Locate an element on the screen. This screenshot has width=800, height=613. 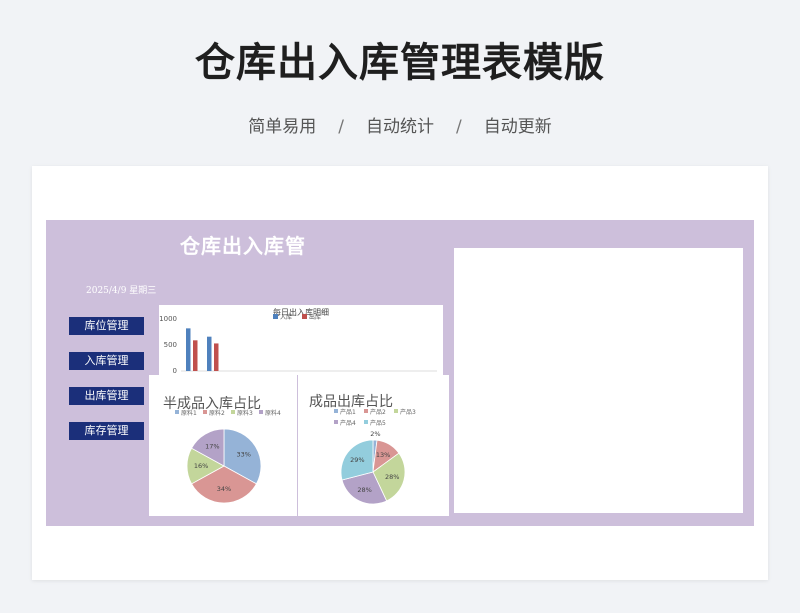
y-tick-label: 500 is located at coordinates (170, 345).